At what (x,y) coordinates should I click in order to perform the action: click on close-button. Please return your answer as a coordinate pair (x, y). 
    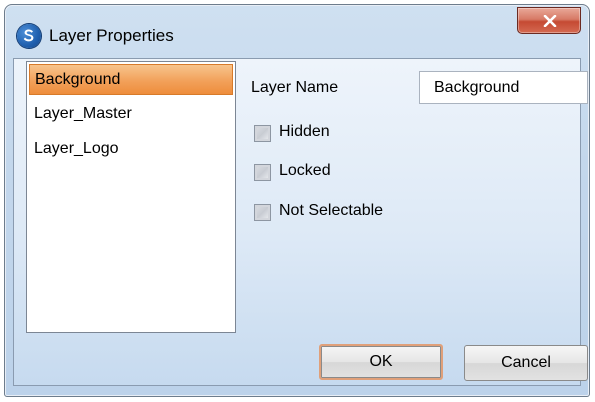
    Looking at the image, I should click on (549, 20).